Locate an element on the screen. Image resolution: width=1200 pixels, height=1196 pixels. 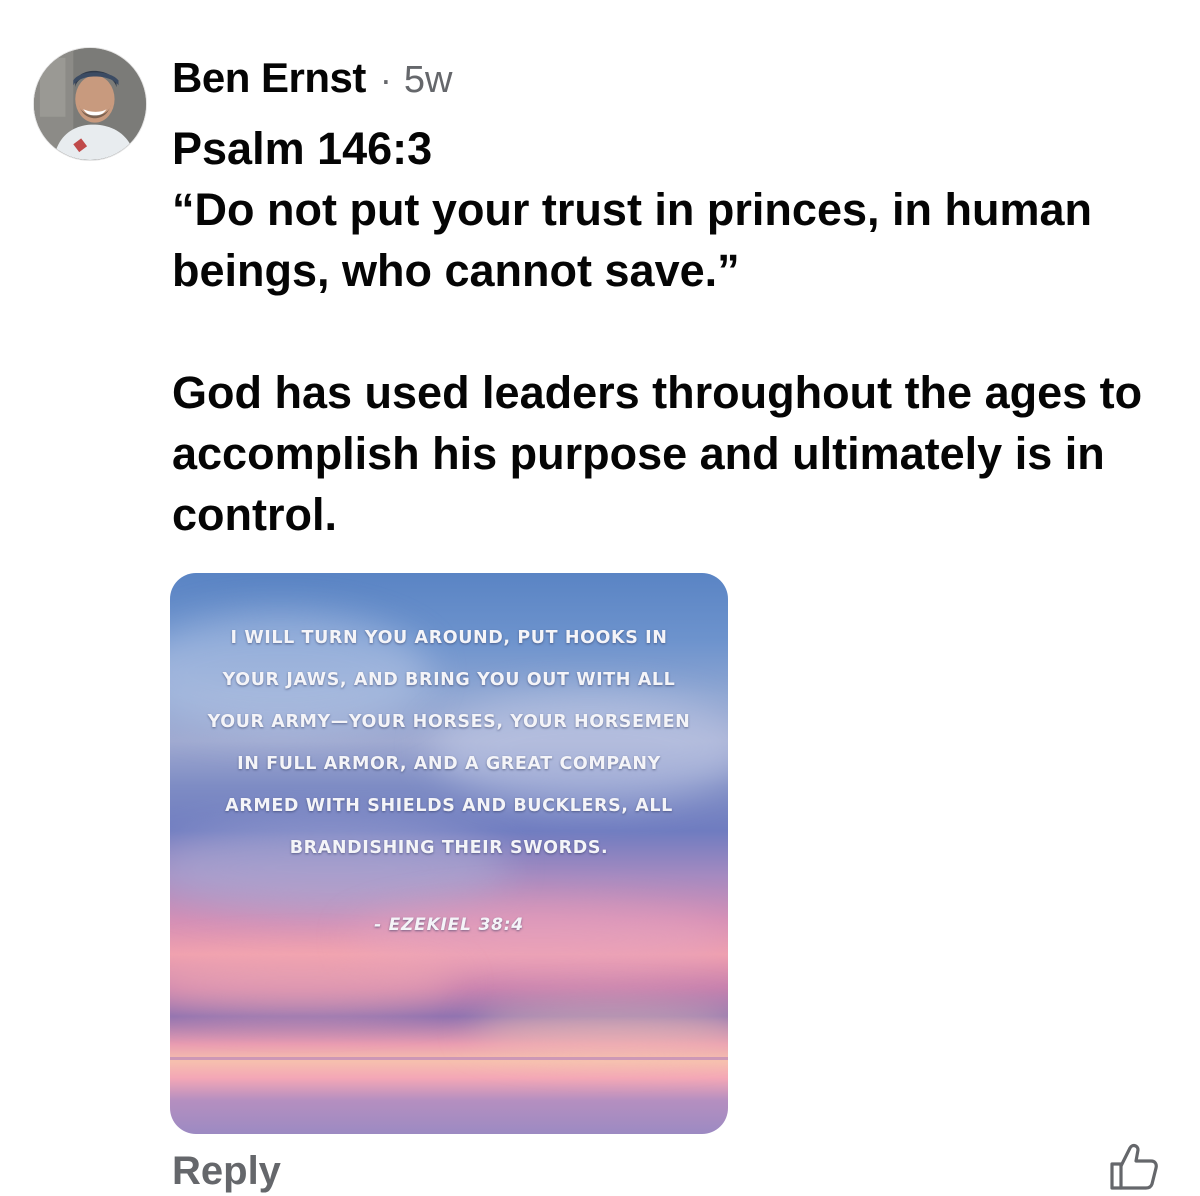
thumbs-up-icon is located at coordinates (1134, 1166).